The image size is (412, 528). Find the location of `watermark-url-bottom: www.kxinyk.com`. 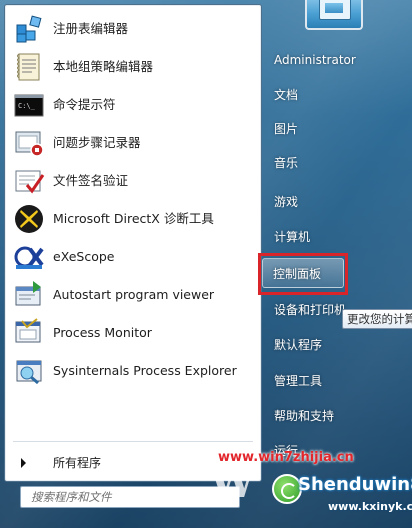

watermark-url-bottom: www.kxinyk.com is located at coordinates (370, 506).